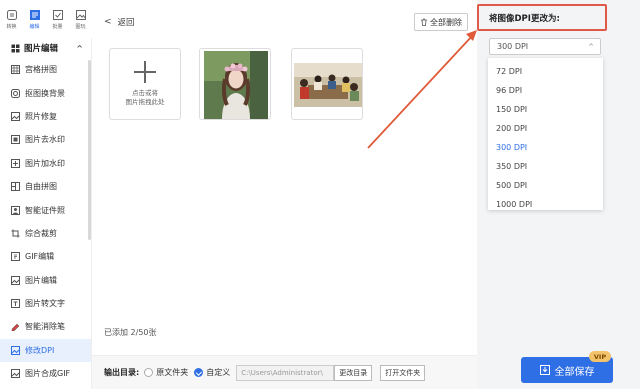  I want to click on add-image-hint: 点击或将 图片拖拽此处, so click(145, 98).